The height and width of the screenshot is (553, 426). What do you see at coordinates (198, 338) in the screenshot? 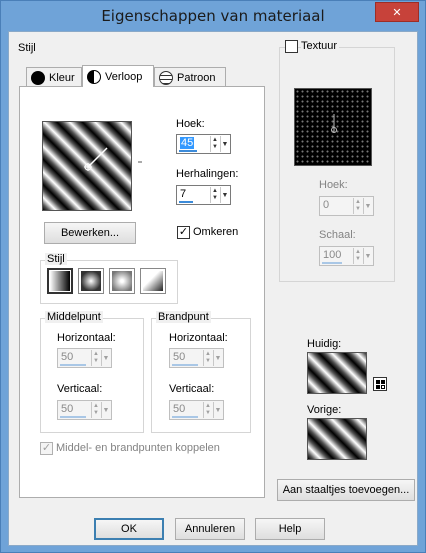
I see `focal-horizontal-label: Horizontaal:` at bounding box center [198, 338].